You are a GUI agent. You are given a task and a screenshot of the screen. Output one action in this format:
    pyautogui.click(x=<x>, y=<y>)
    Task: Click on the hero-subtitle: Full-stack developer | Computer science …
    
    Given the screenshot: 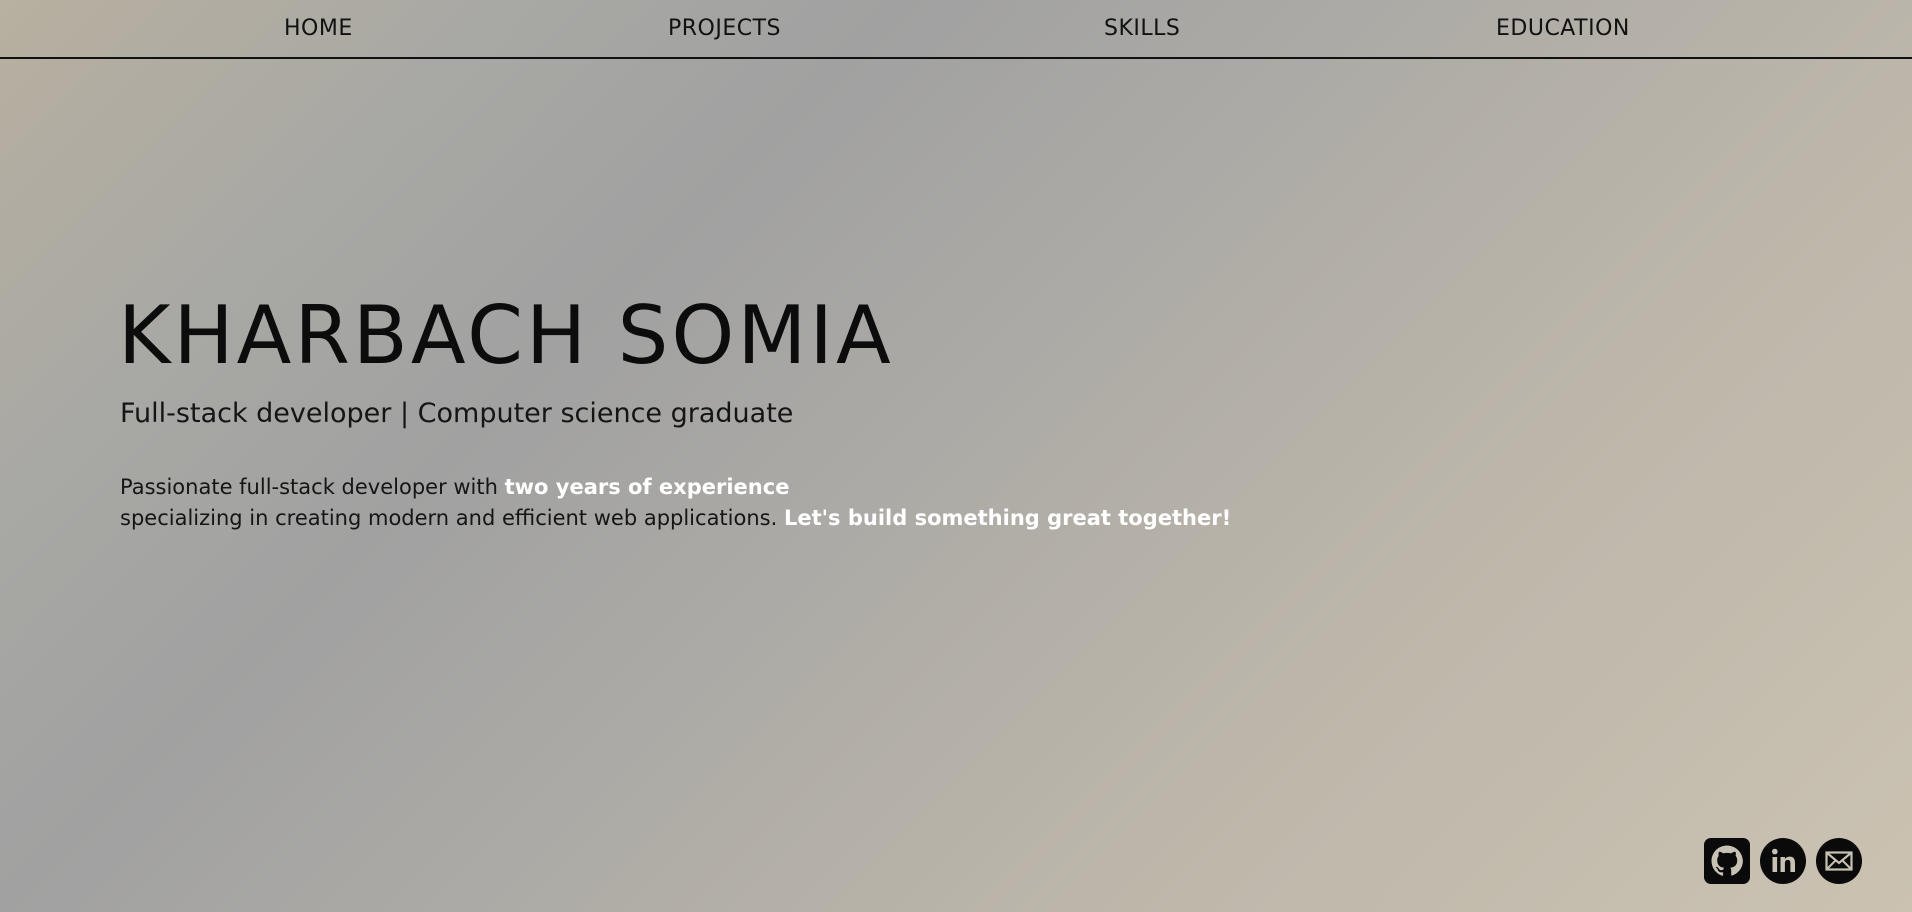 What is the action you would take?
    pyautogui.click(x=457, y=413)
    